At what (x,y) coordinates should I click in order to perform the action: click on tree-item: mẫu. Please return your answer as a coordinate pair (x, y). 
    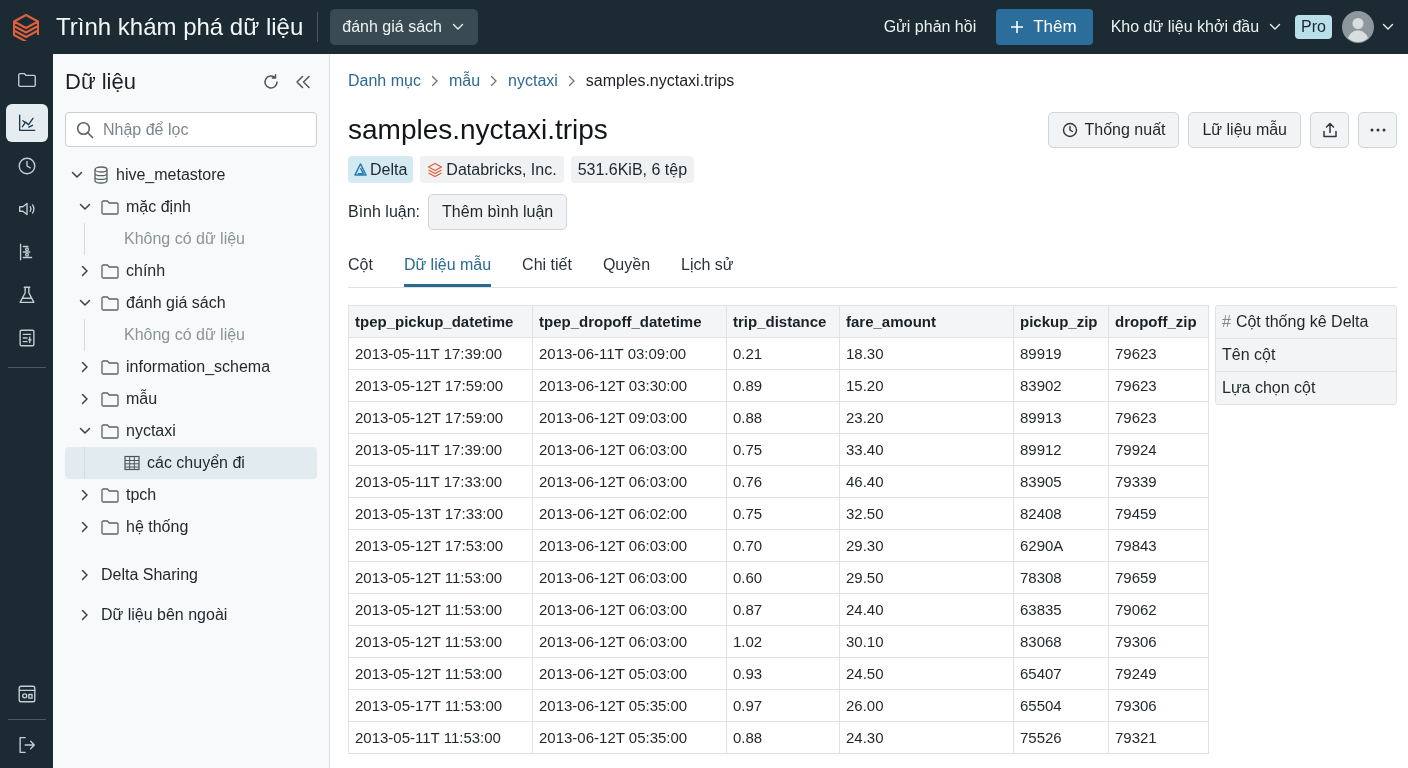
    Looking at the image, I should click on (191, 399).